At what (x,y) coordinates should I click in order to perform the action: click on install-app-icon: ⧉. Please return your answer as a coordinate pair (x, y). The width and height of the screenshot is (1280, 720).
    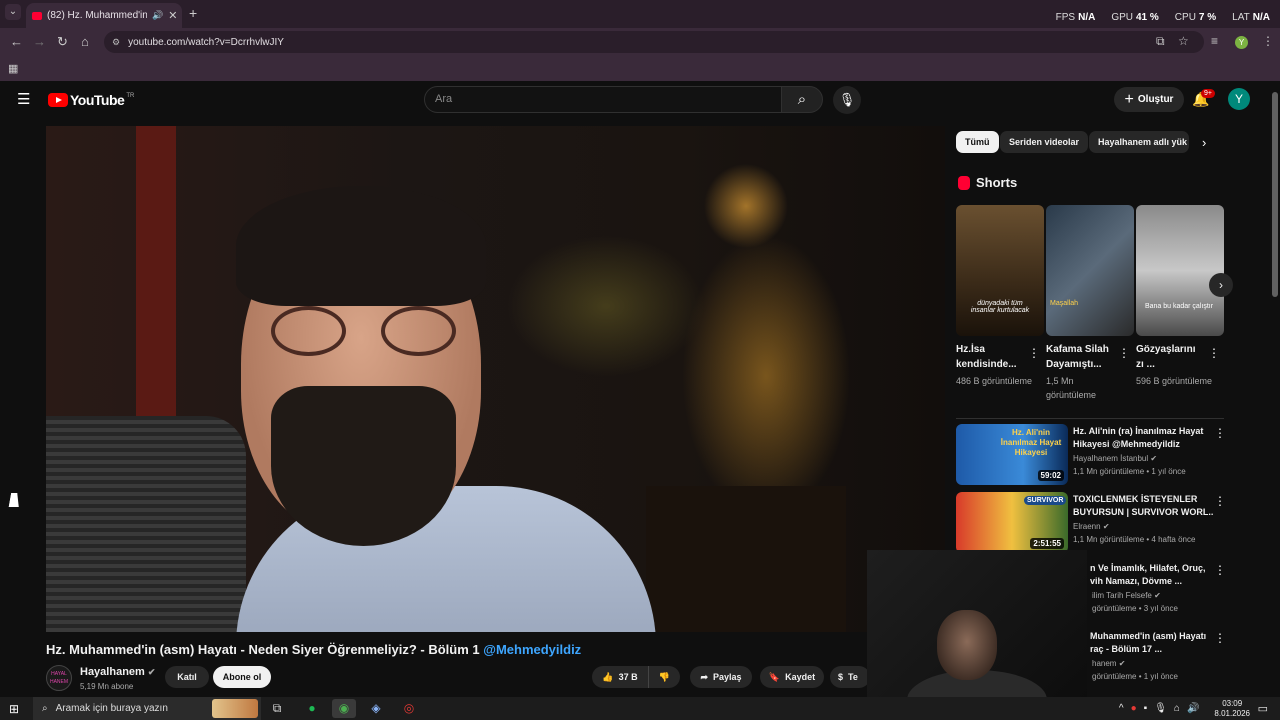
    Looking at the image, I should click on (1160, 41).